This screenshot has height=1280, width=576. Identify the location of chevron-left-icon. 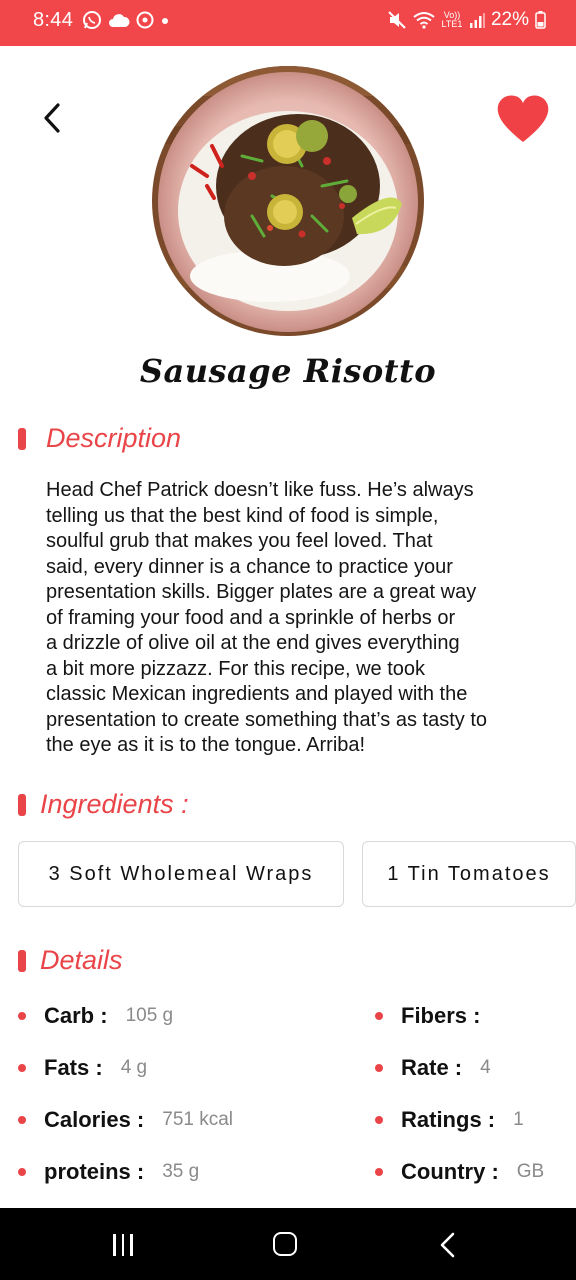
(52, 118).